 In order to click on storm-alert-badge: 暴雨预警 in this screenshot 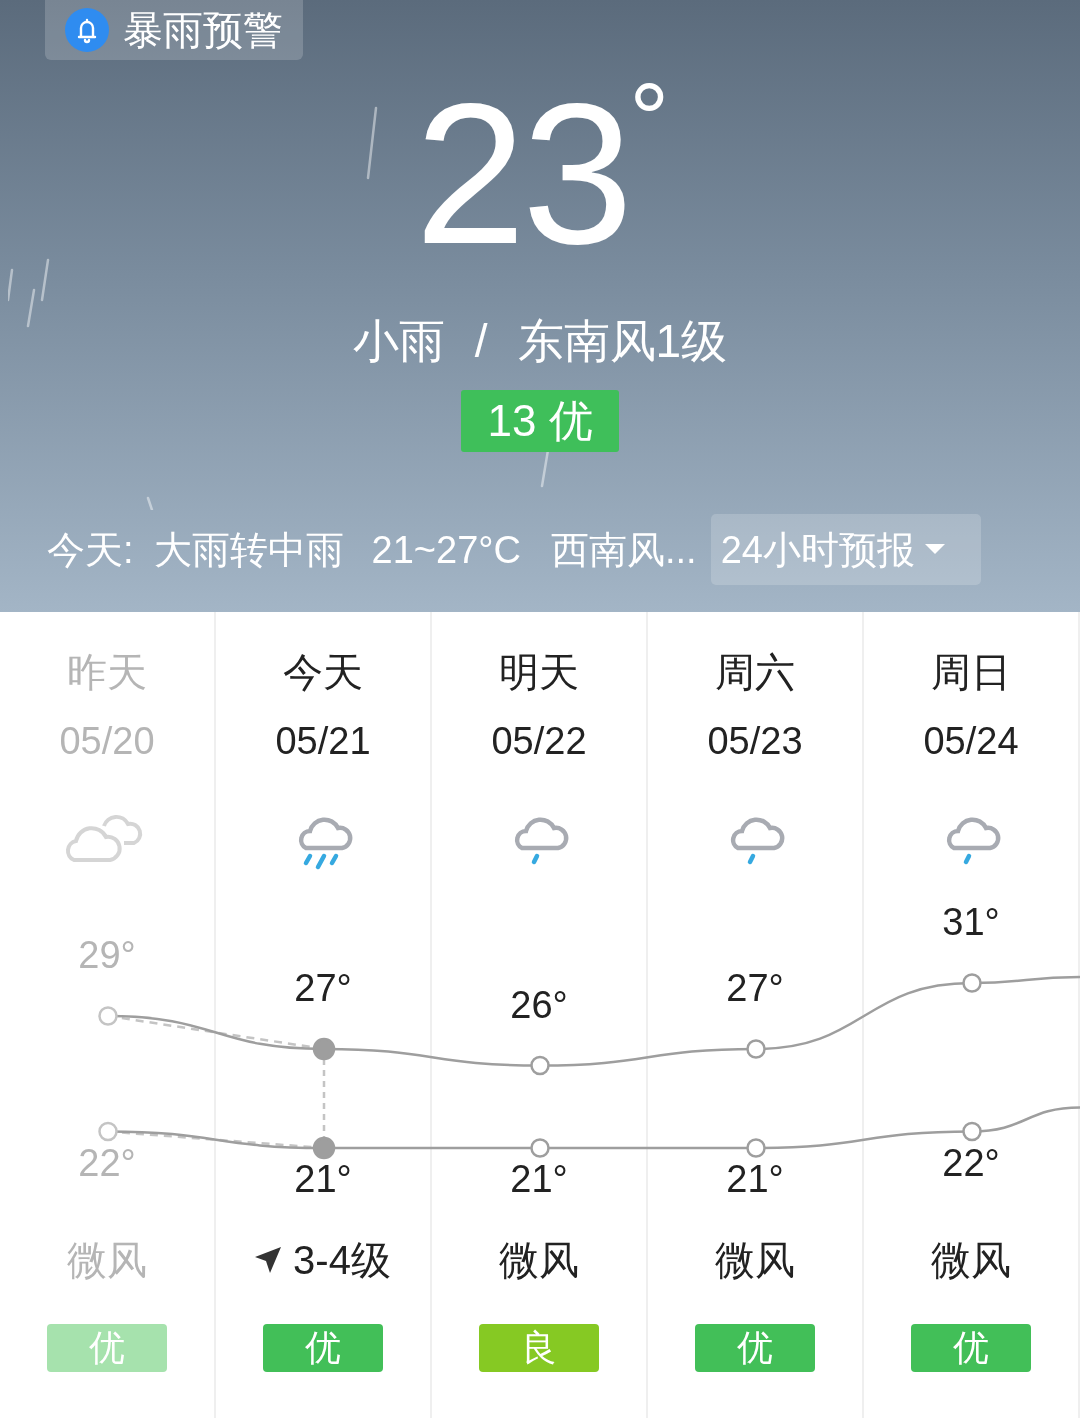, I will do `click(174, 30)`.